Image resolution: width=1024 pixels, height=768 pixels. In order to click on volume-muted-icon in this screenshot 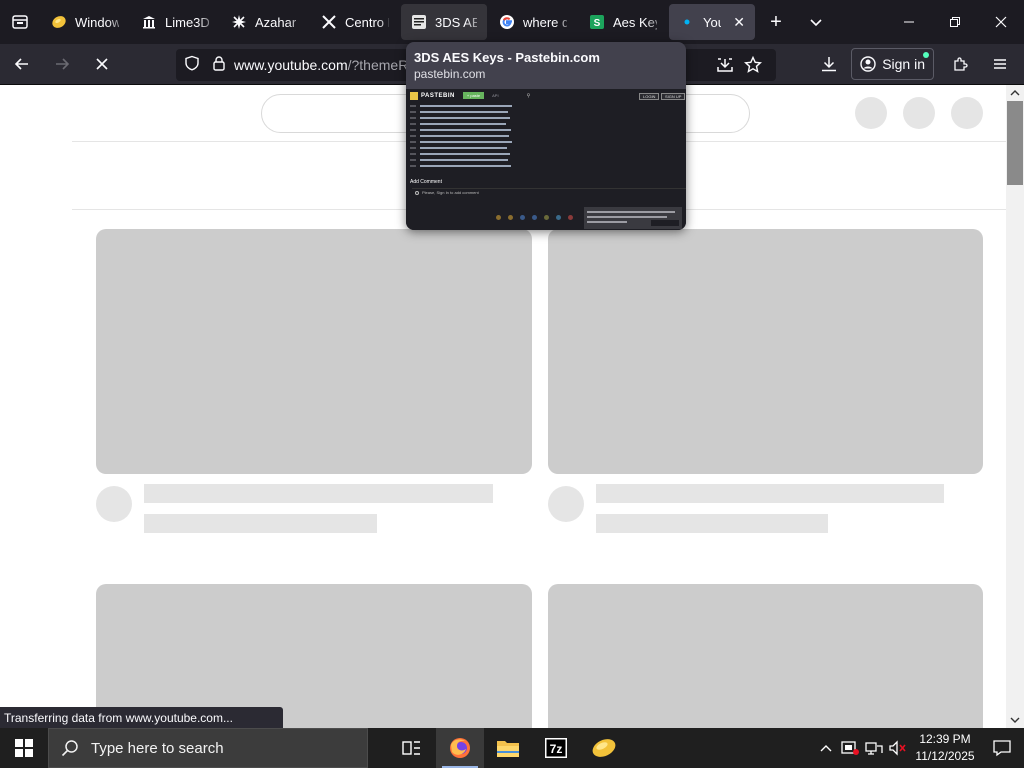, I will do `click(898, 748)`.